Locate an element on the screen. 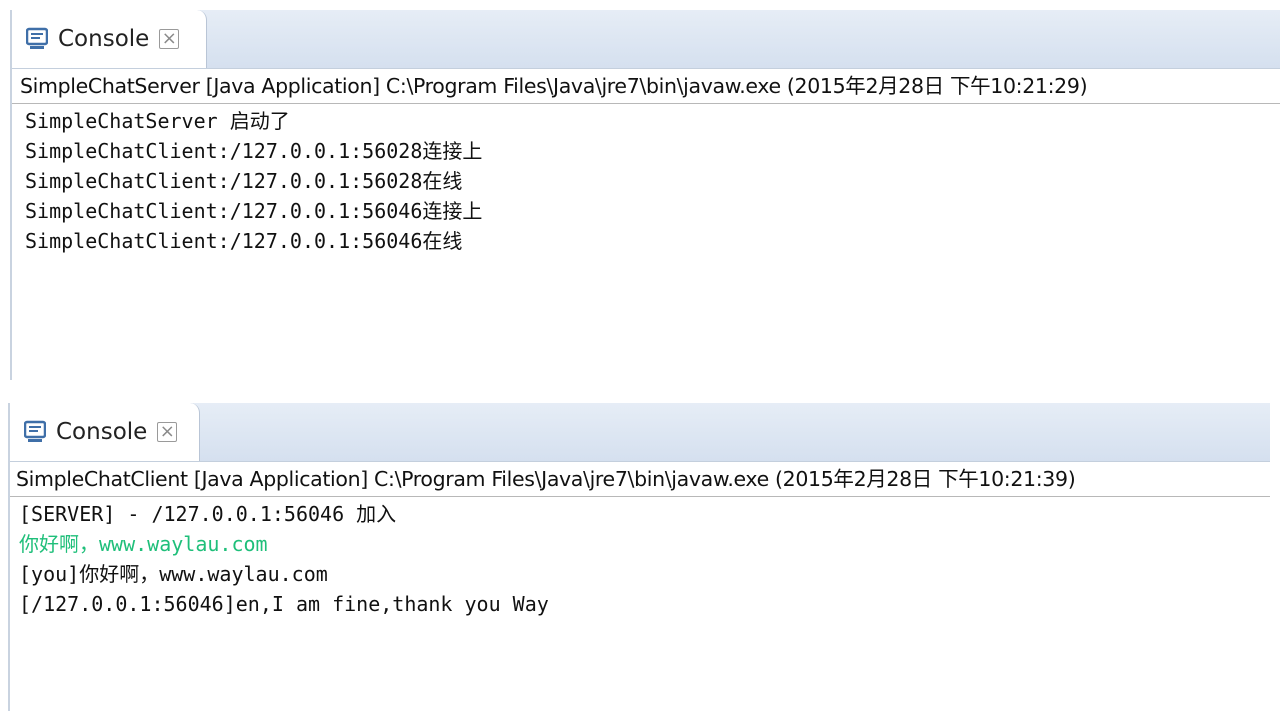 This screenshot has width=1280, height=711. client-console-tab-label: Console is located at coordinates (102, 432).